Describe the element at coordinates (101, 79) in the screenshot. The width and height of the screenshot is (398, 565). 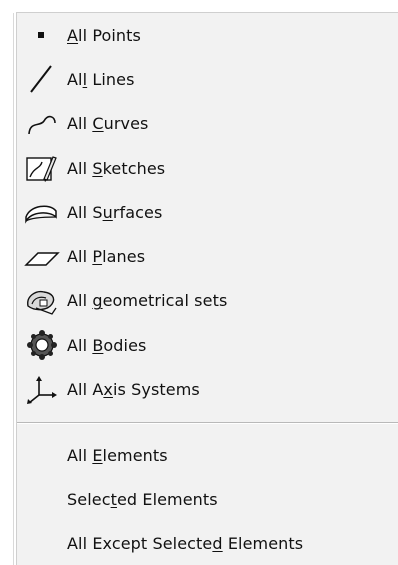
I see `menu-item-label: All Lines` at that location.